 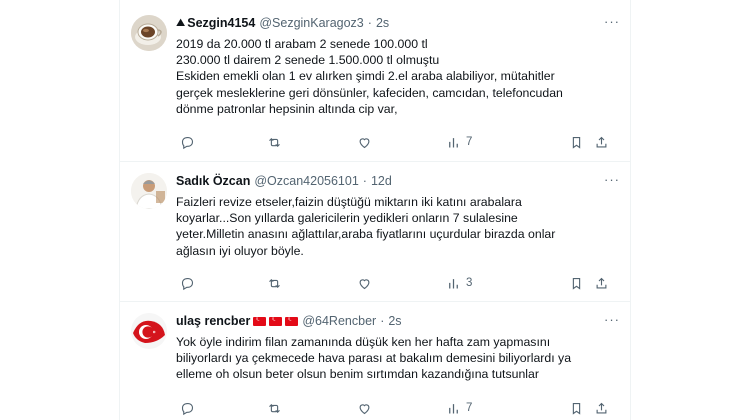 What do you see at coordinates (213, 181) in the screenshot?
I see `display-name: Sadık Özcan` at bounding box center [213, 181].